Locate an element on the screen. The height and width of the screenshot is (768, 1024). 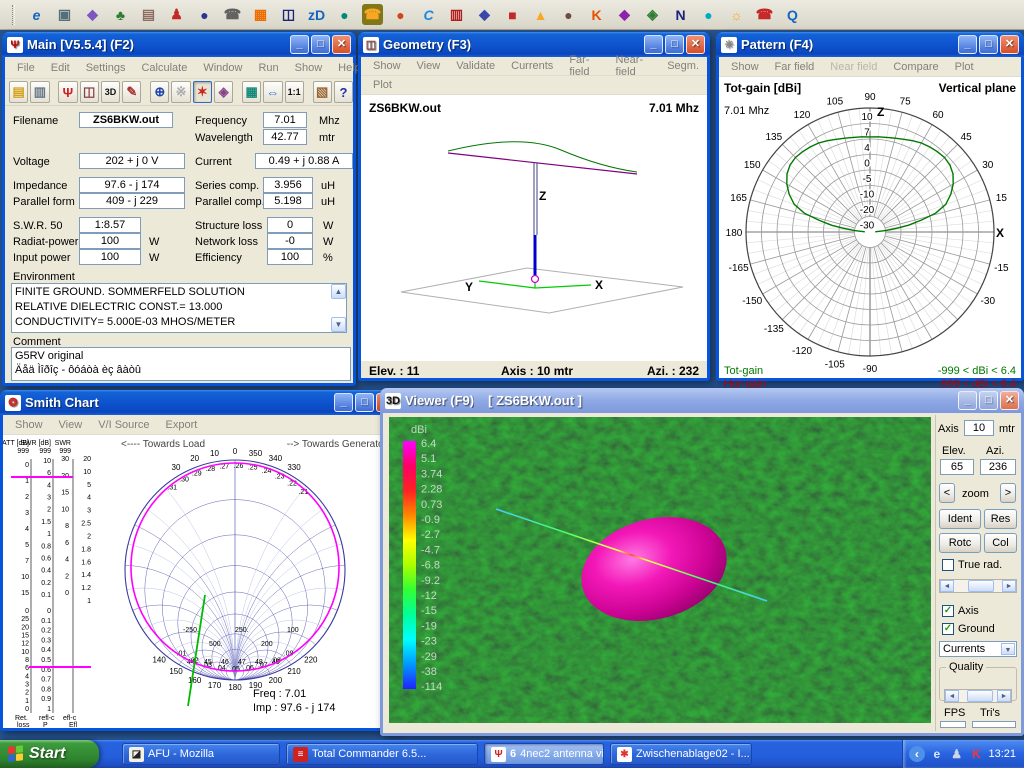
ident-button: Ident is located at coordinates (960, 519).